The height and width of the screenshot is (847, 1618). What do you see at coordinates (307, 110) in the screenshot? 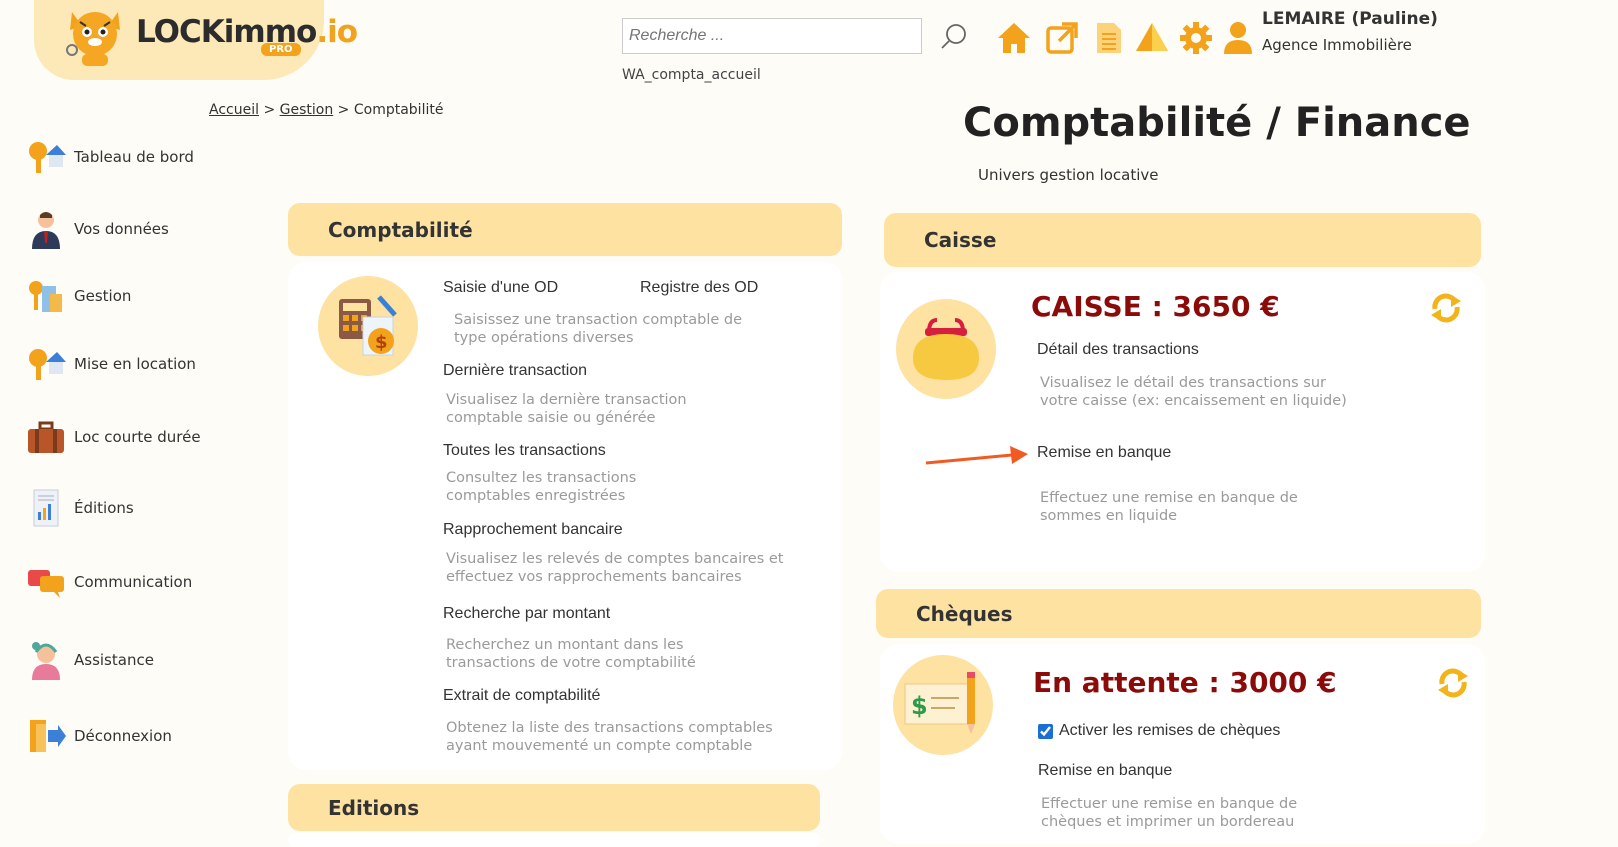
I see `breadcrumb-gestion: Gestion` at bounding box center [307, 110].